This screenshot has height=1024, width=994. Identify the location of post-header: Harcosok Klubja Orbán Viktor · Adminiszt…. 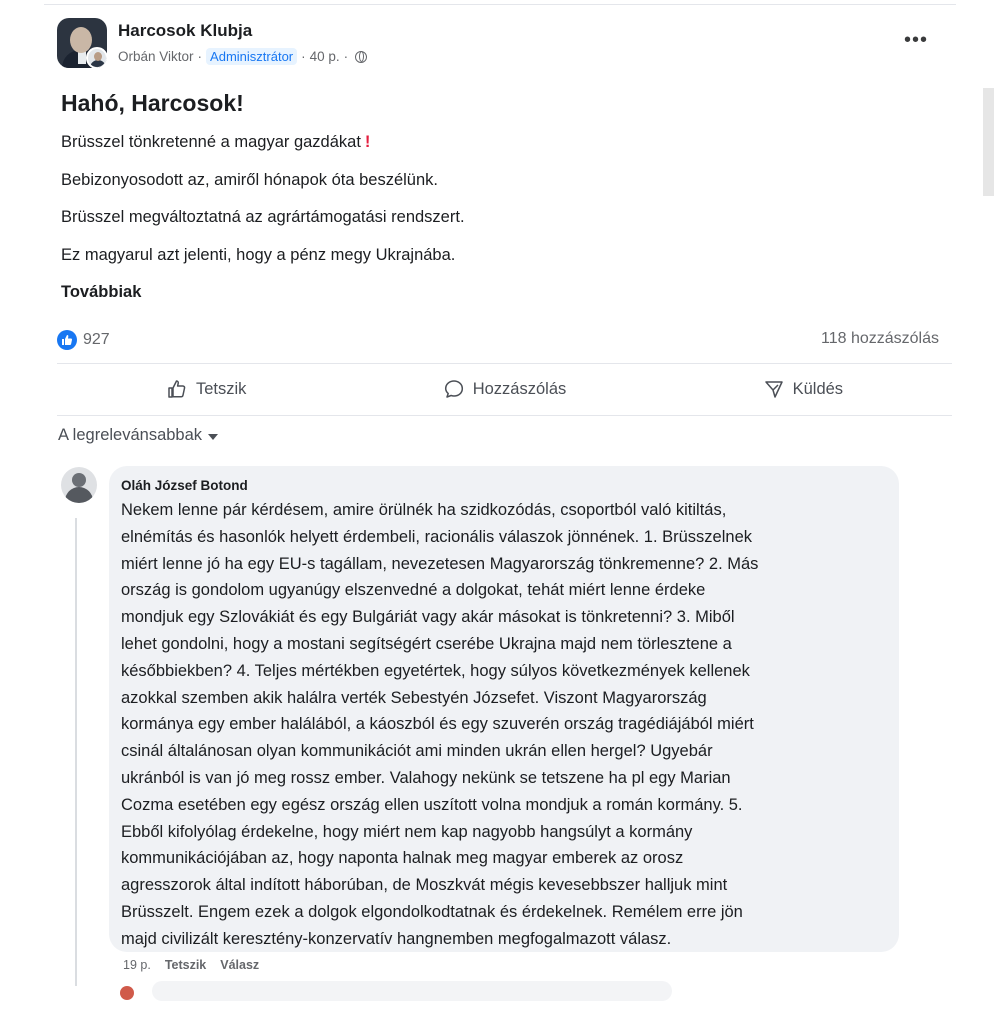
(500, 43).